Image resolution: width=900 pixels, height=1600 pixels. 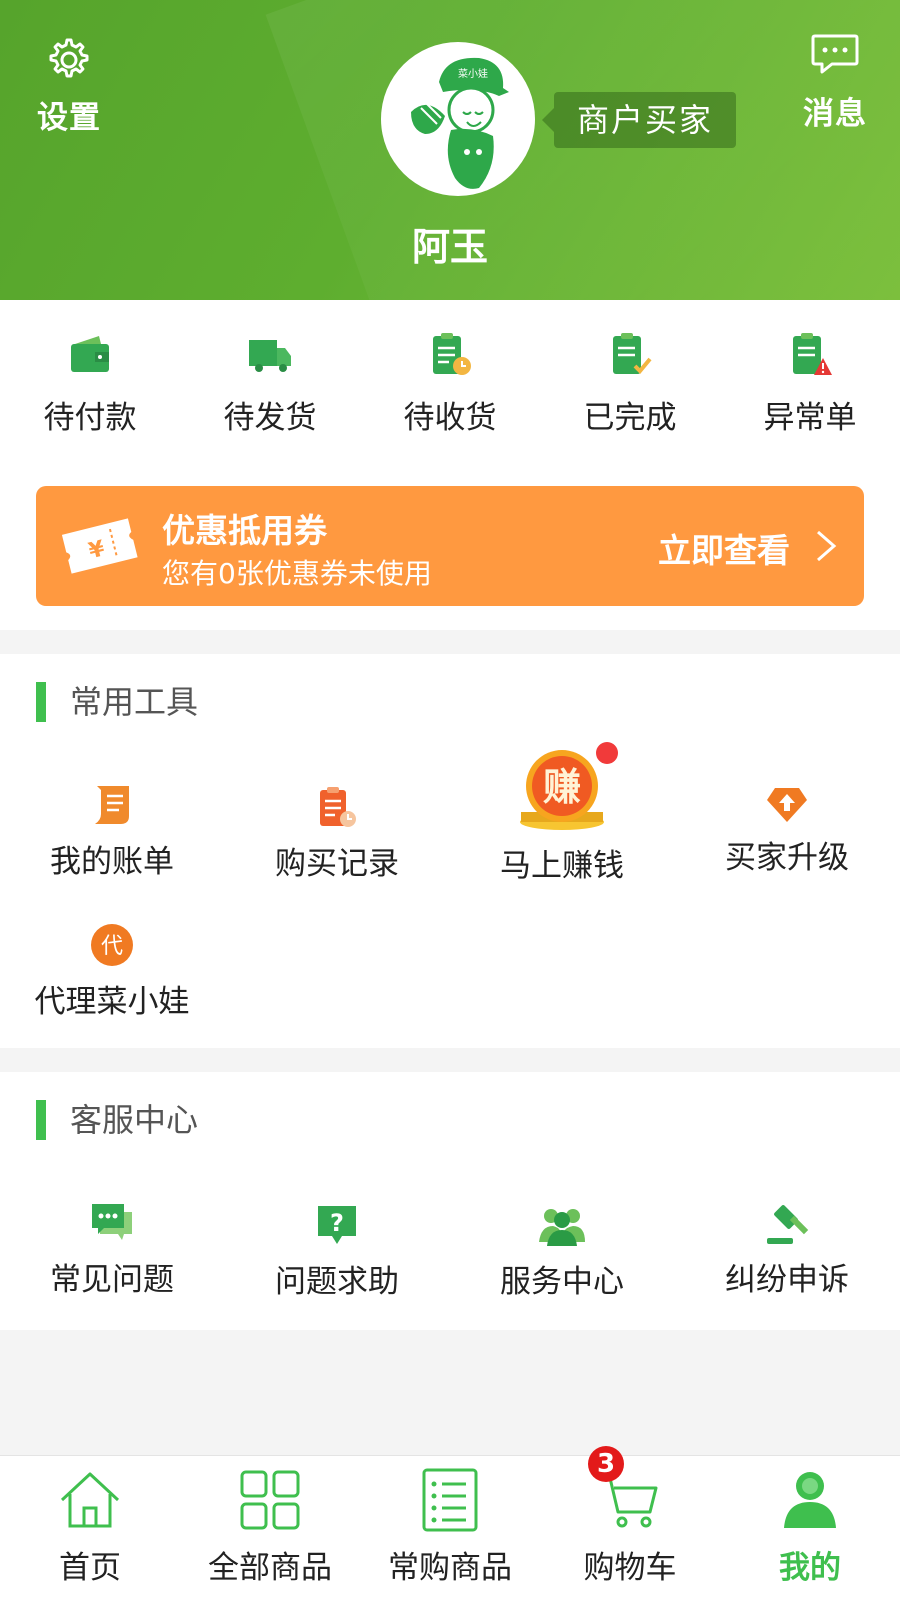 What do you see at coordinates (117, 702) in the screenshot?
I see `section-title: 常用工具` at bounding box center [117, 702].